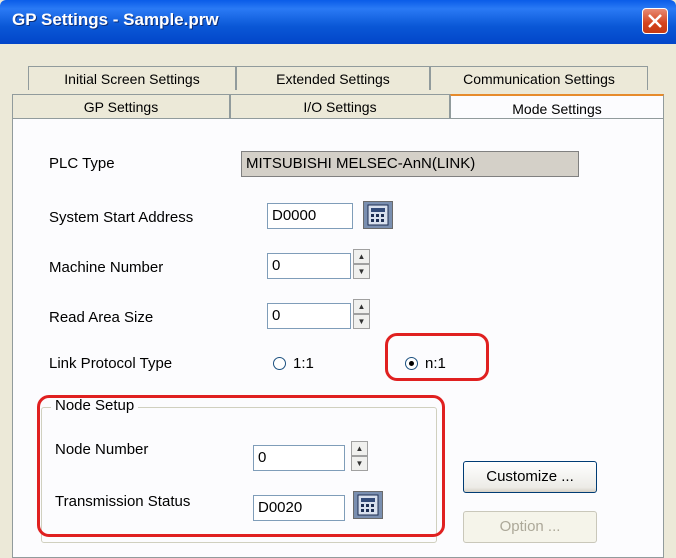 This screenshot has height=558, width=676. I want to click on window-title: GP Settings - Sample.prw, so click(115, 19).